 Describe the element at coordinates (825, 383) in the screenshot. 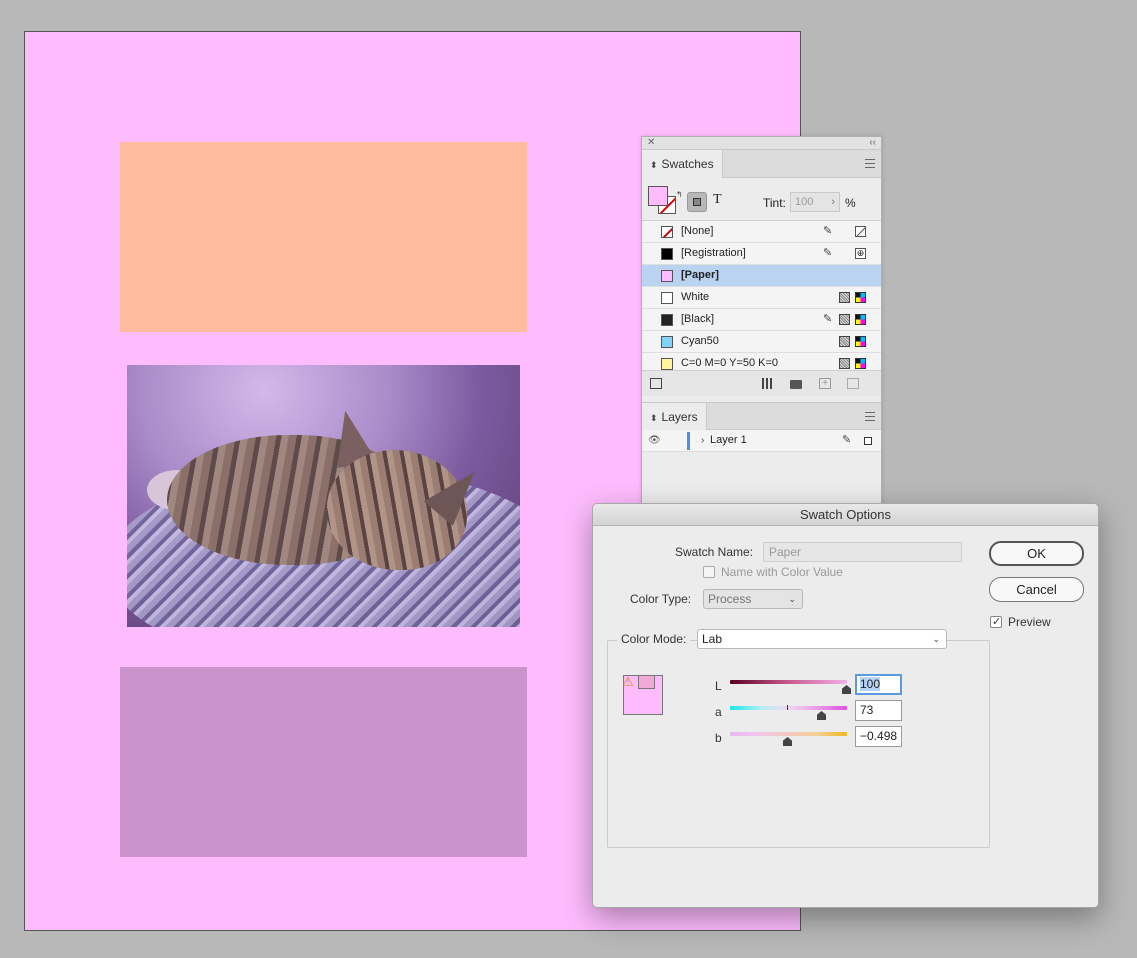

I see `new-swatch-icon: +` at that location.